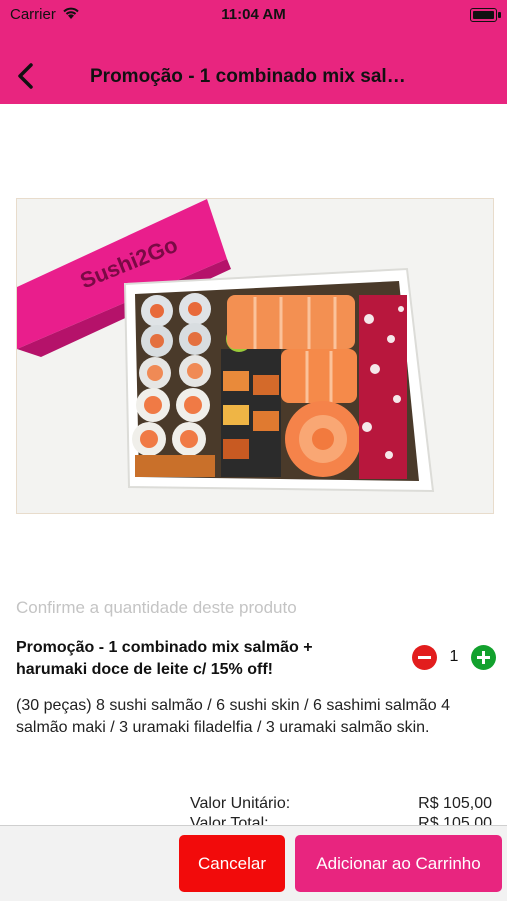  What do you see at coordinates (424, 657) in the screenshot?
I see `decrease-quantity-button` at bounding box center [424, 657].